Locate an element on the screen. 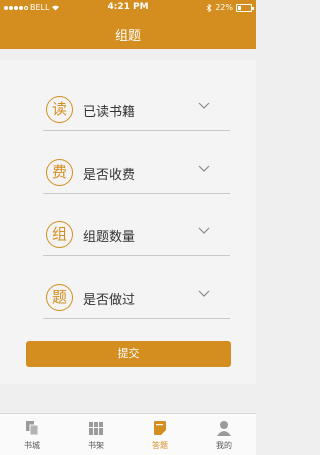 This screenshot has width=320, height=455. tab-label: 我的 is located at coordinates (224, 445).